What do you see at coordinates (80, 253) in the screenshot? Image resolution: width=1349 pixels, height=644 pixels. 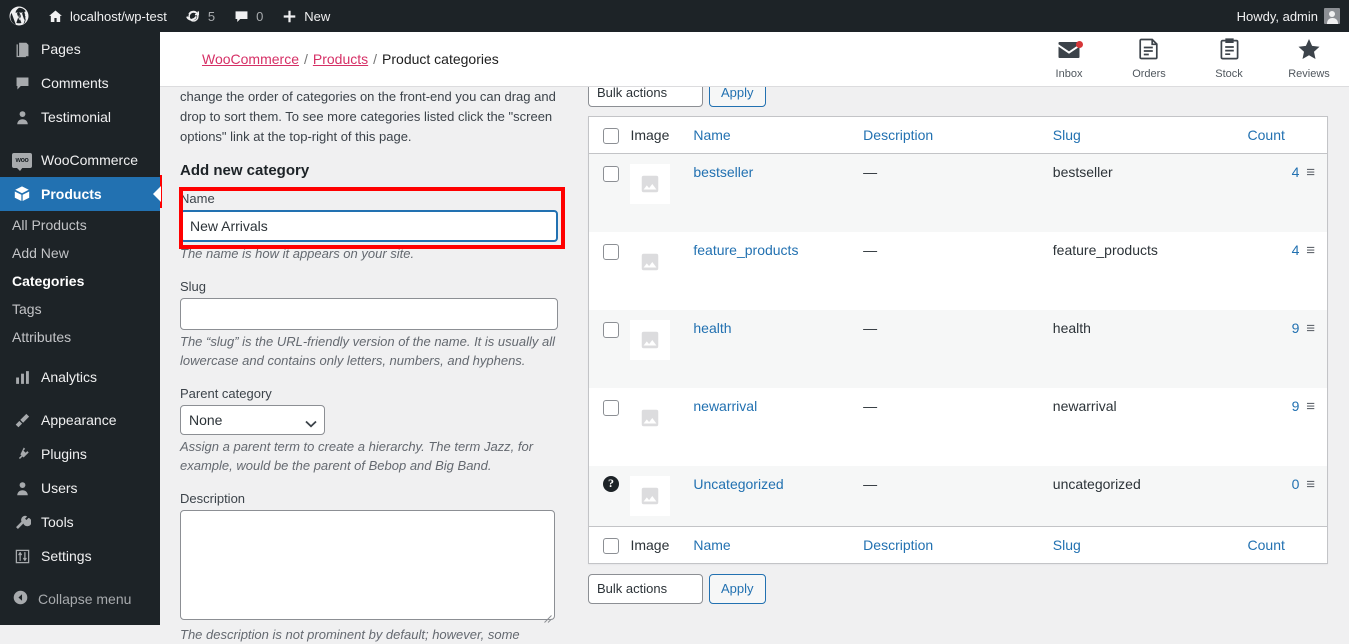 I see `sidebar-item-add-new: Add New` at bounding box center [80, 253].